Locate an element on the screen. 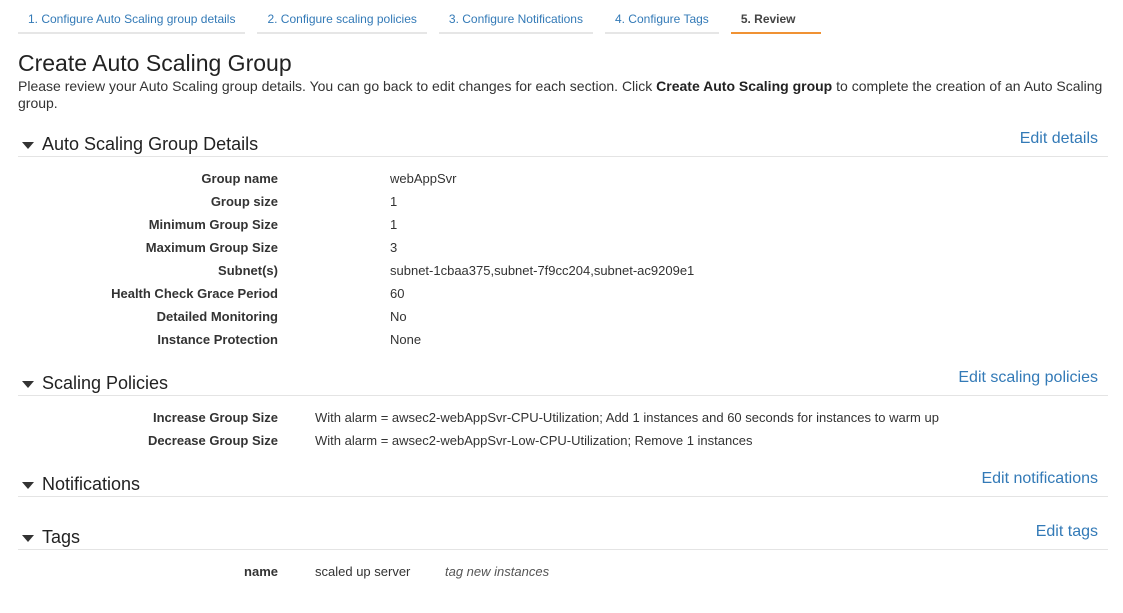  section-policies-header: Scaling Policies Edit scaling policies is located at coordinates (563, 382).